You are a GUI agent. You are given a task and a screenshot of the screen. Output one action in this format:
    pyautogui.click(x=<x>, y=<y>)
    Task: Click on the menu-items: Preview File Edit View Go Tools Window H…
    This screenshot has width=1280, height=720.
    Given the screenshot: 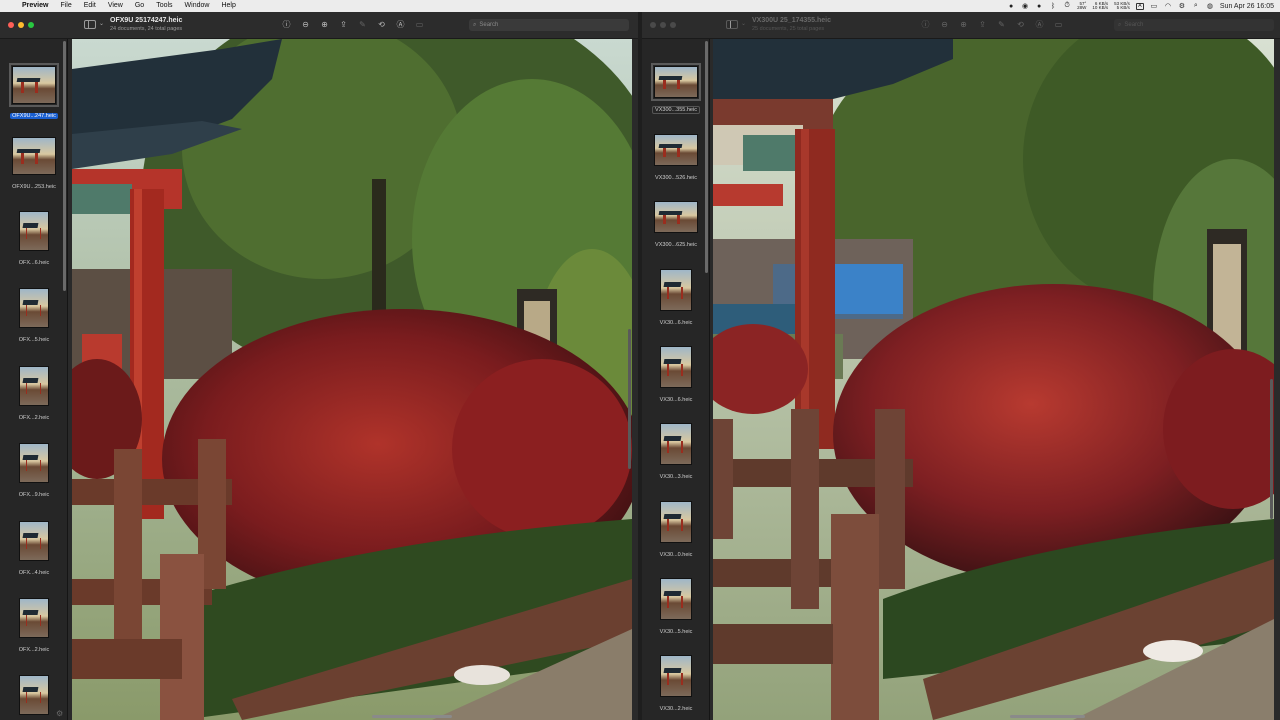 What is the action you would take?
    pyautogui.click(x=130, y=6)
    